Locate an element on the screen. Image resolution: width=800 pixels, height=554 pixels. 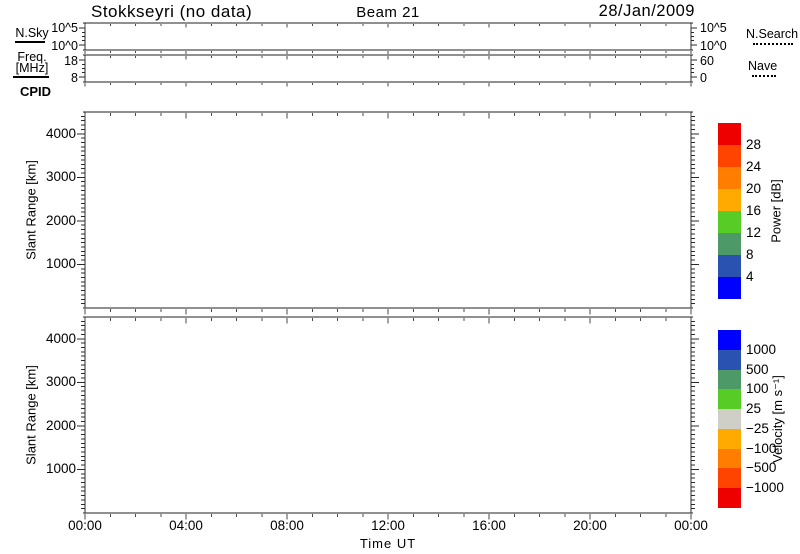
power-colorbar-tick-label: 8 is located at coordinates (750, 254).